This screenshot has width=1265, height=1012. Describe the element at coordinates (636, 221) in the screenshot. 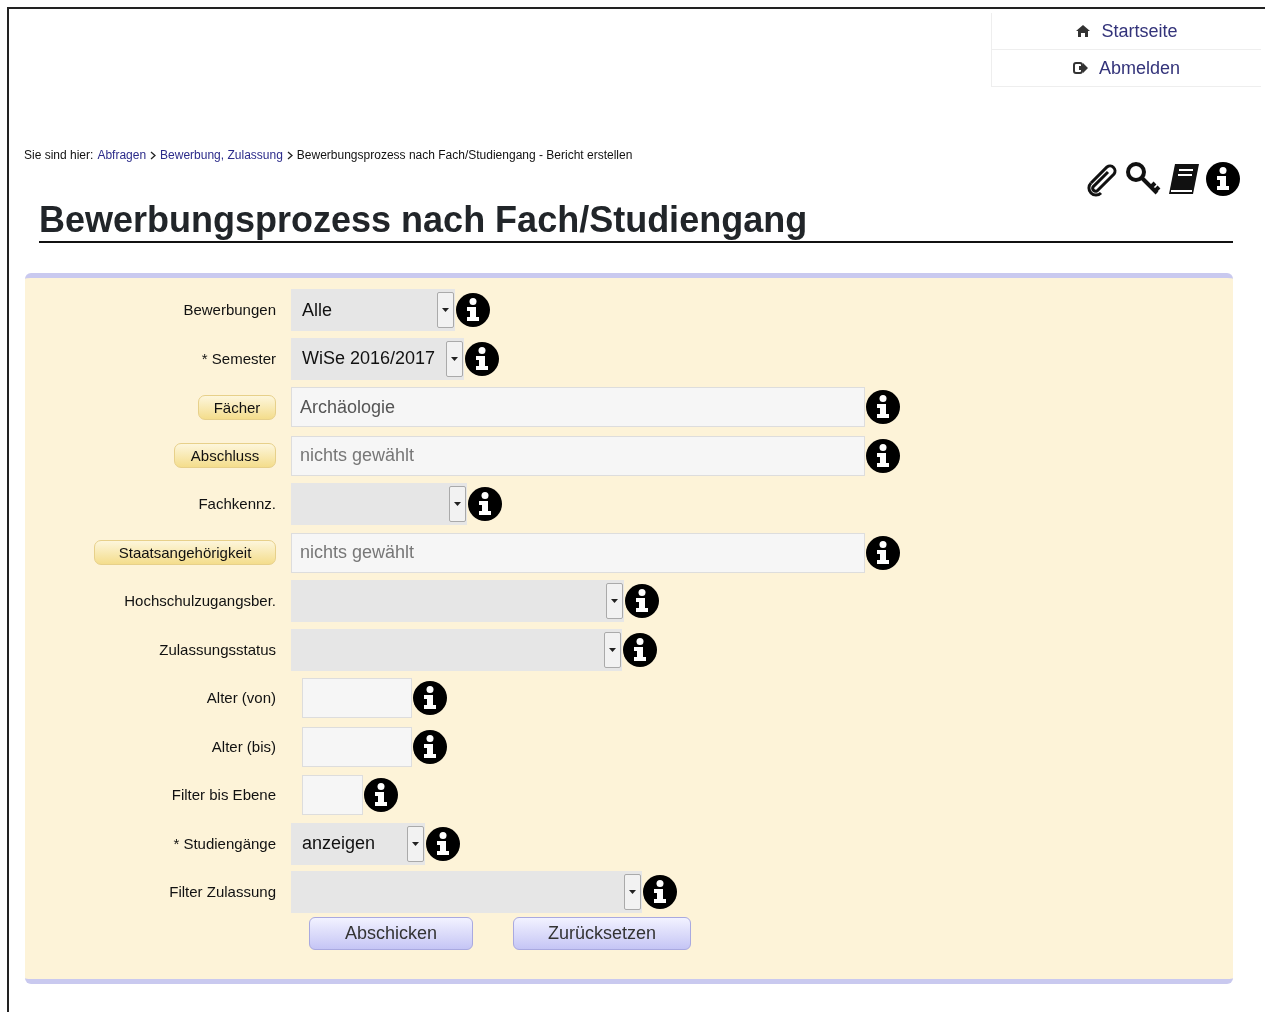

I see `page-title: Bewerbungsprozess nach Fach/Studiengang` at that location.